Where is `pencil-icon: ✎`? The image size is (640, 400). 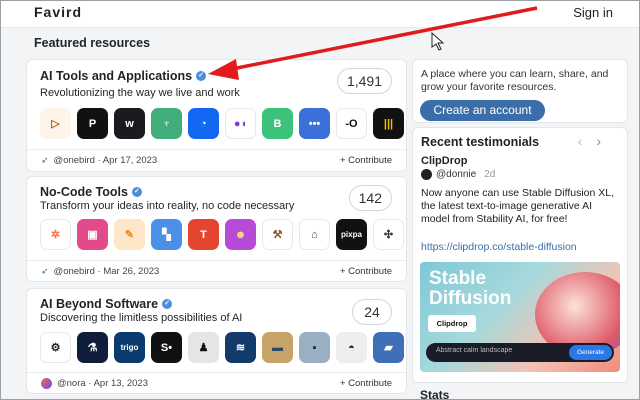
pencil-icon: ✎ is located at coordinates (129, 234).